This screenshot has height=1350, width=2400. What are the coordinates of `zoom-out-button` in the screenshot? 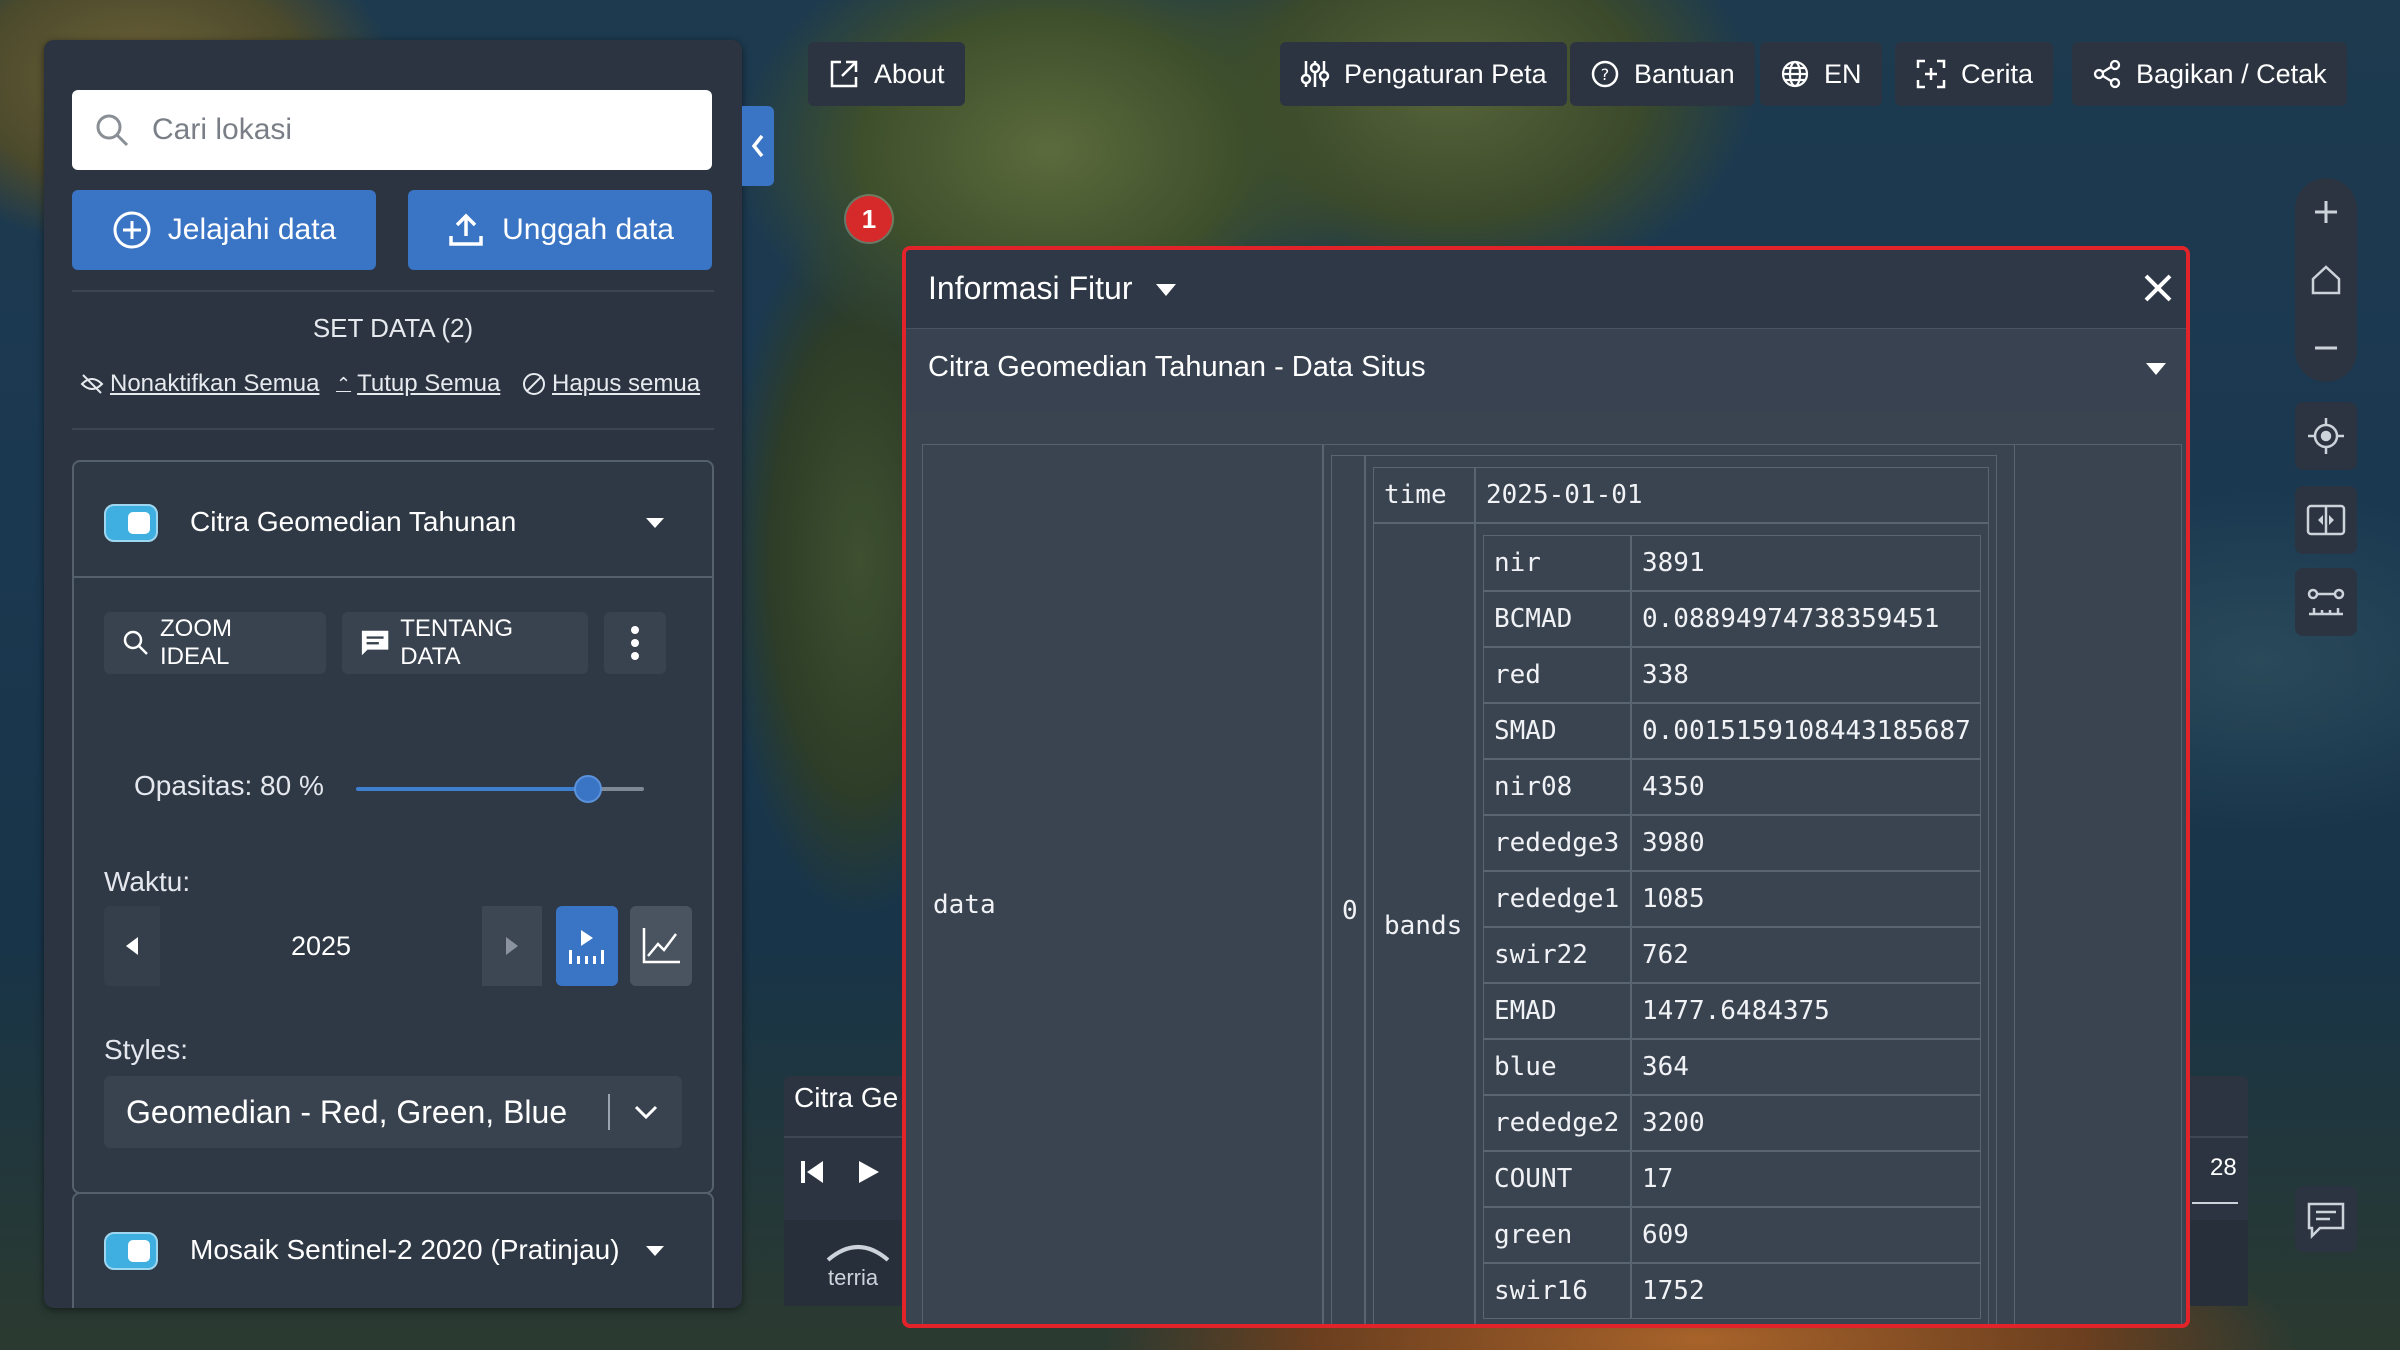 It's located at (2326, 348).